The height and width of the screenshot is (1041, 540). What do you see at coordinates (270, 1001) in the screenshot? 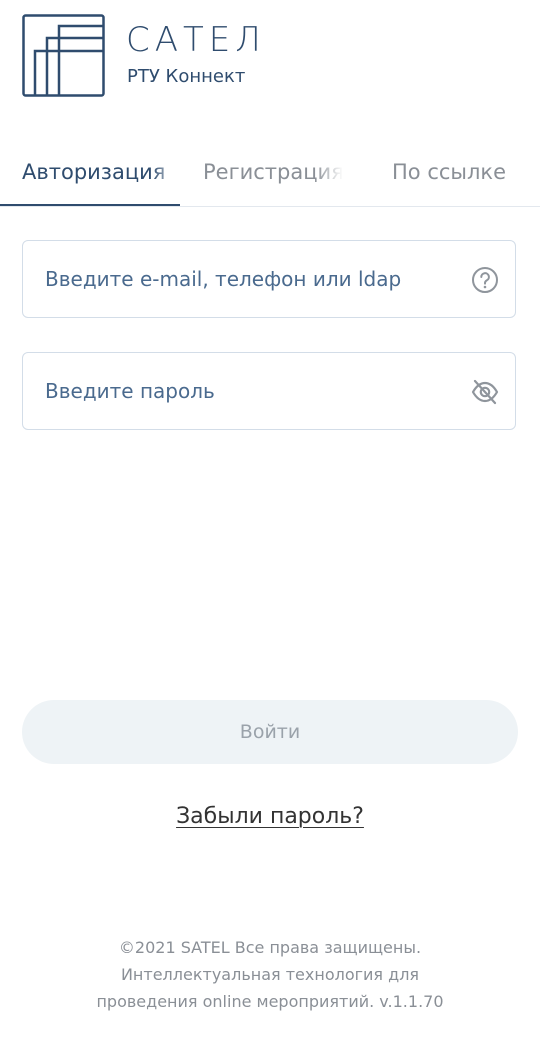
I see `footer-version: проведения online мероприятий. v.1.1.70` at bounding box center [270, 1001].